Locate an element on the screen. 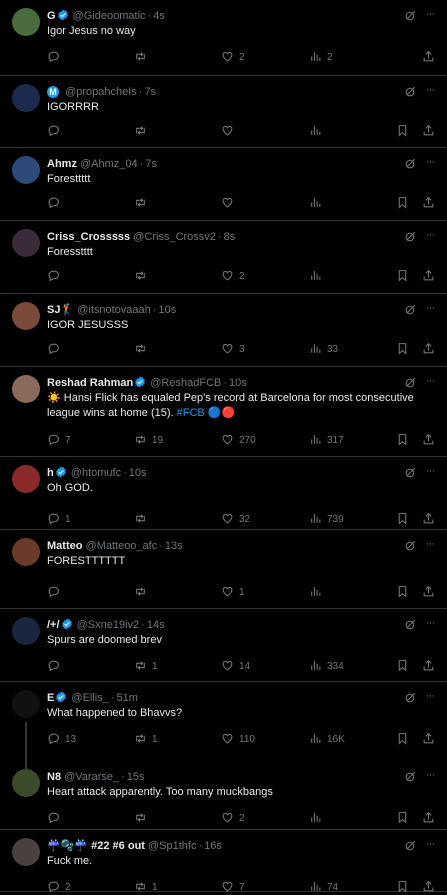  display-name: SJ is located at coordinates (53, 310).